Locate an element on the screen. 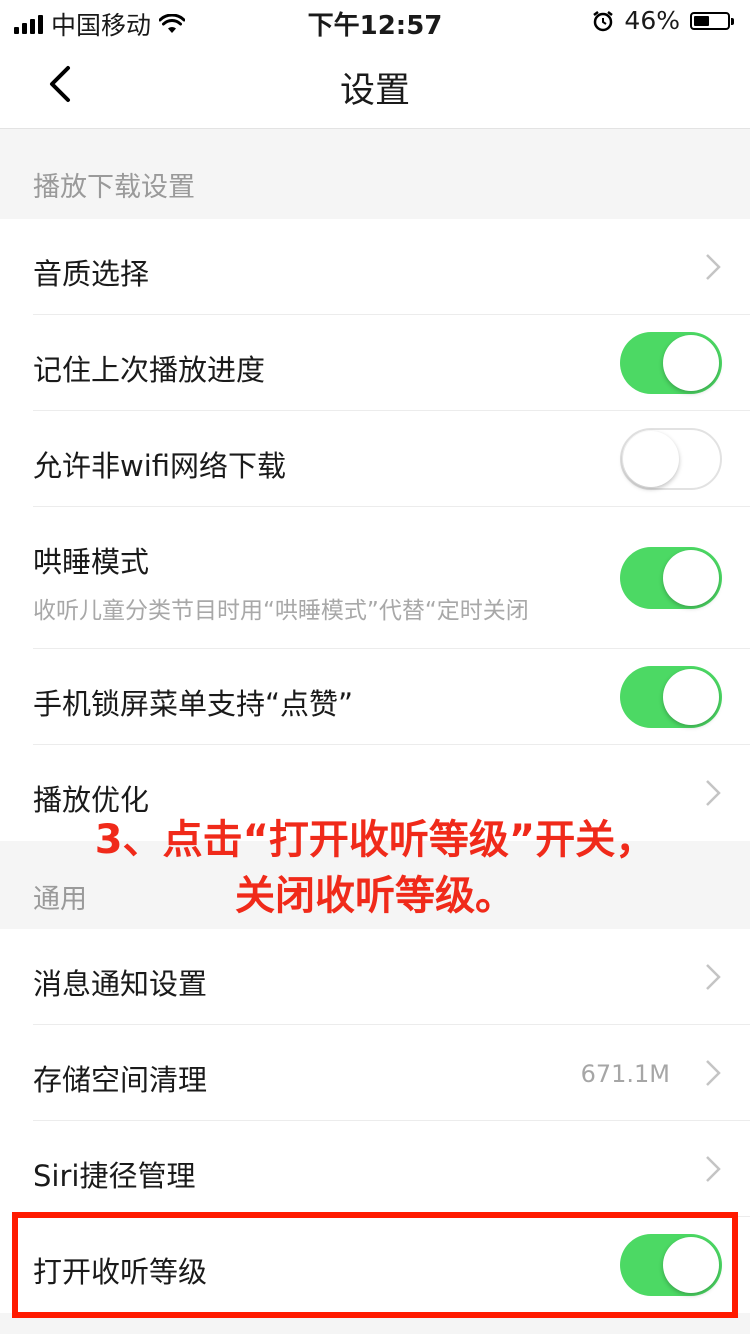 This screenshot has width=750, height=1334. row-label: 记住上次播放进度 is located at coordinates (149, 370).